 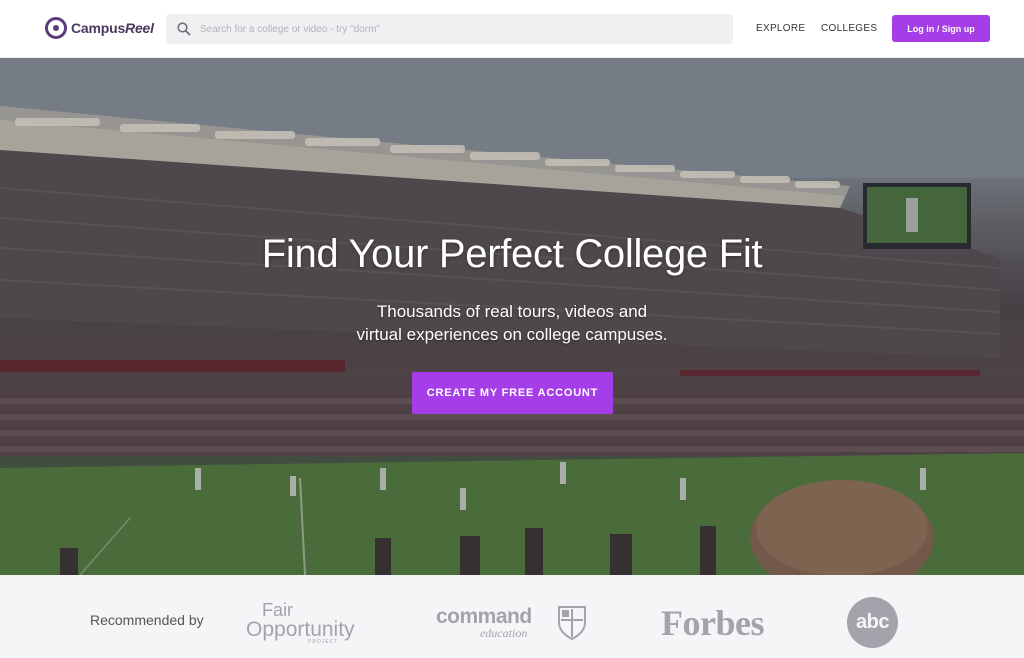 What do you see at coordinates (512, 311) in the screenshot?
I see `hero-subtitle-line-1: Thousands of real tours, videos and` at bounding box center [512, 311].